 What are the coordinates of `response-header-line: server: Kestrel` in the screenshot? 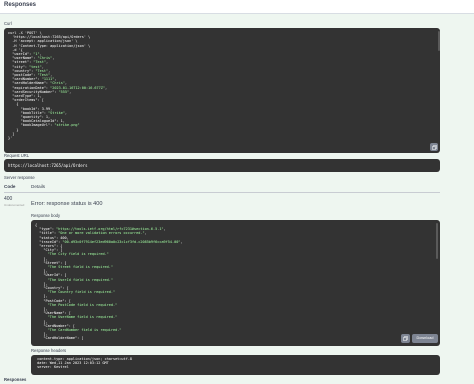 It's located at (52, 367).